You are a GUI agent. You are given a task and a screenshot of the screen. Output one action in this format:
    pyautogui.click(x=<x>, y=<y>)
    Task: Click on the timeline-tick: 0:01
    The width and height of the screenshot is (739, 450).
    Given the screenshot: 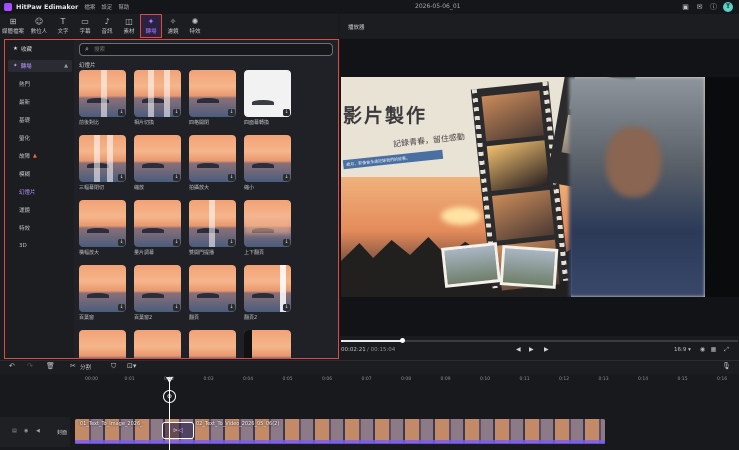 What is the action you would take?
    pyautogui.click(x=129, y=379)
    